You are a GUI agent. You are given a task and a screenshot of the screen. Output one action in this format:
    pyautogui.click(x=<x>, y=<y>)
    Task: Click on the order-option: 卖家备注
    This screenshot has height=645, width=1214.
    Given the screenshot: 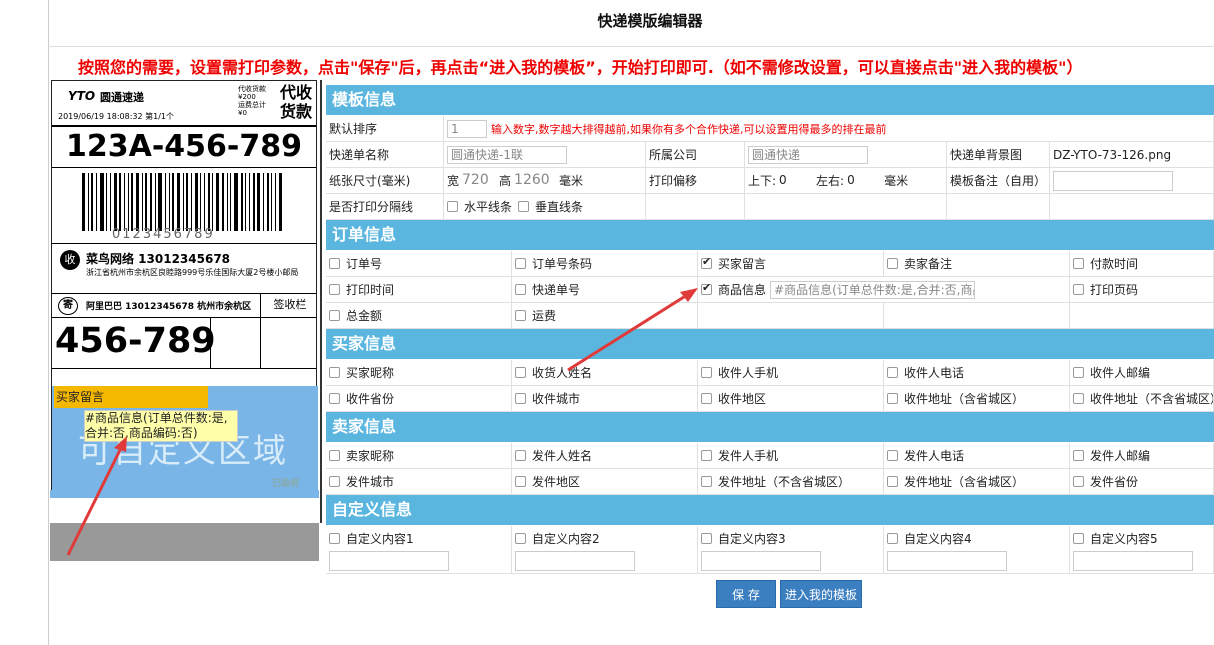 What is the action you would take?
    pyautogui.click(x=977, y=263)
    